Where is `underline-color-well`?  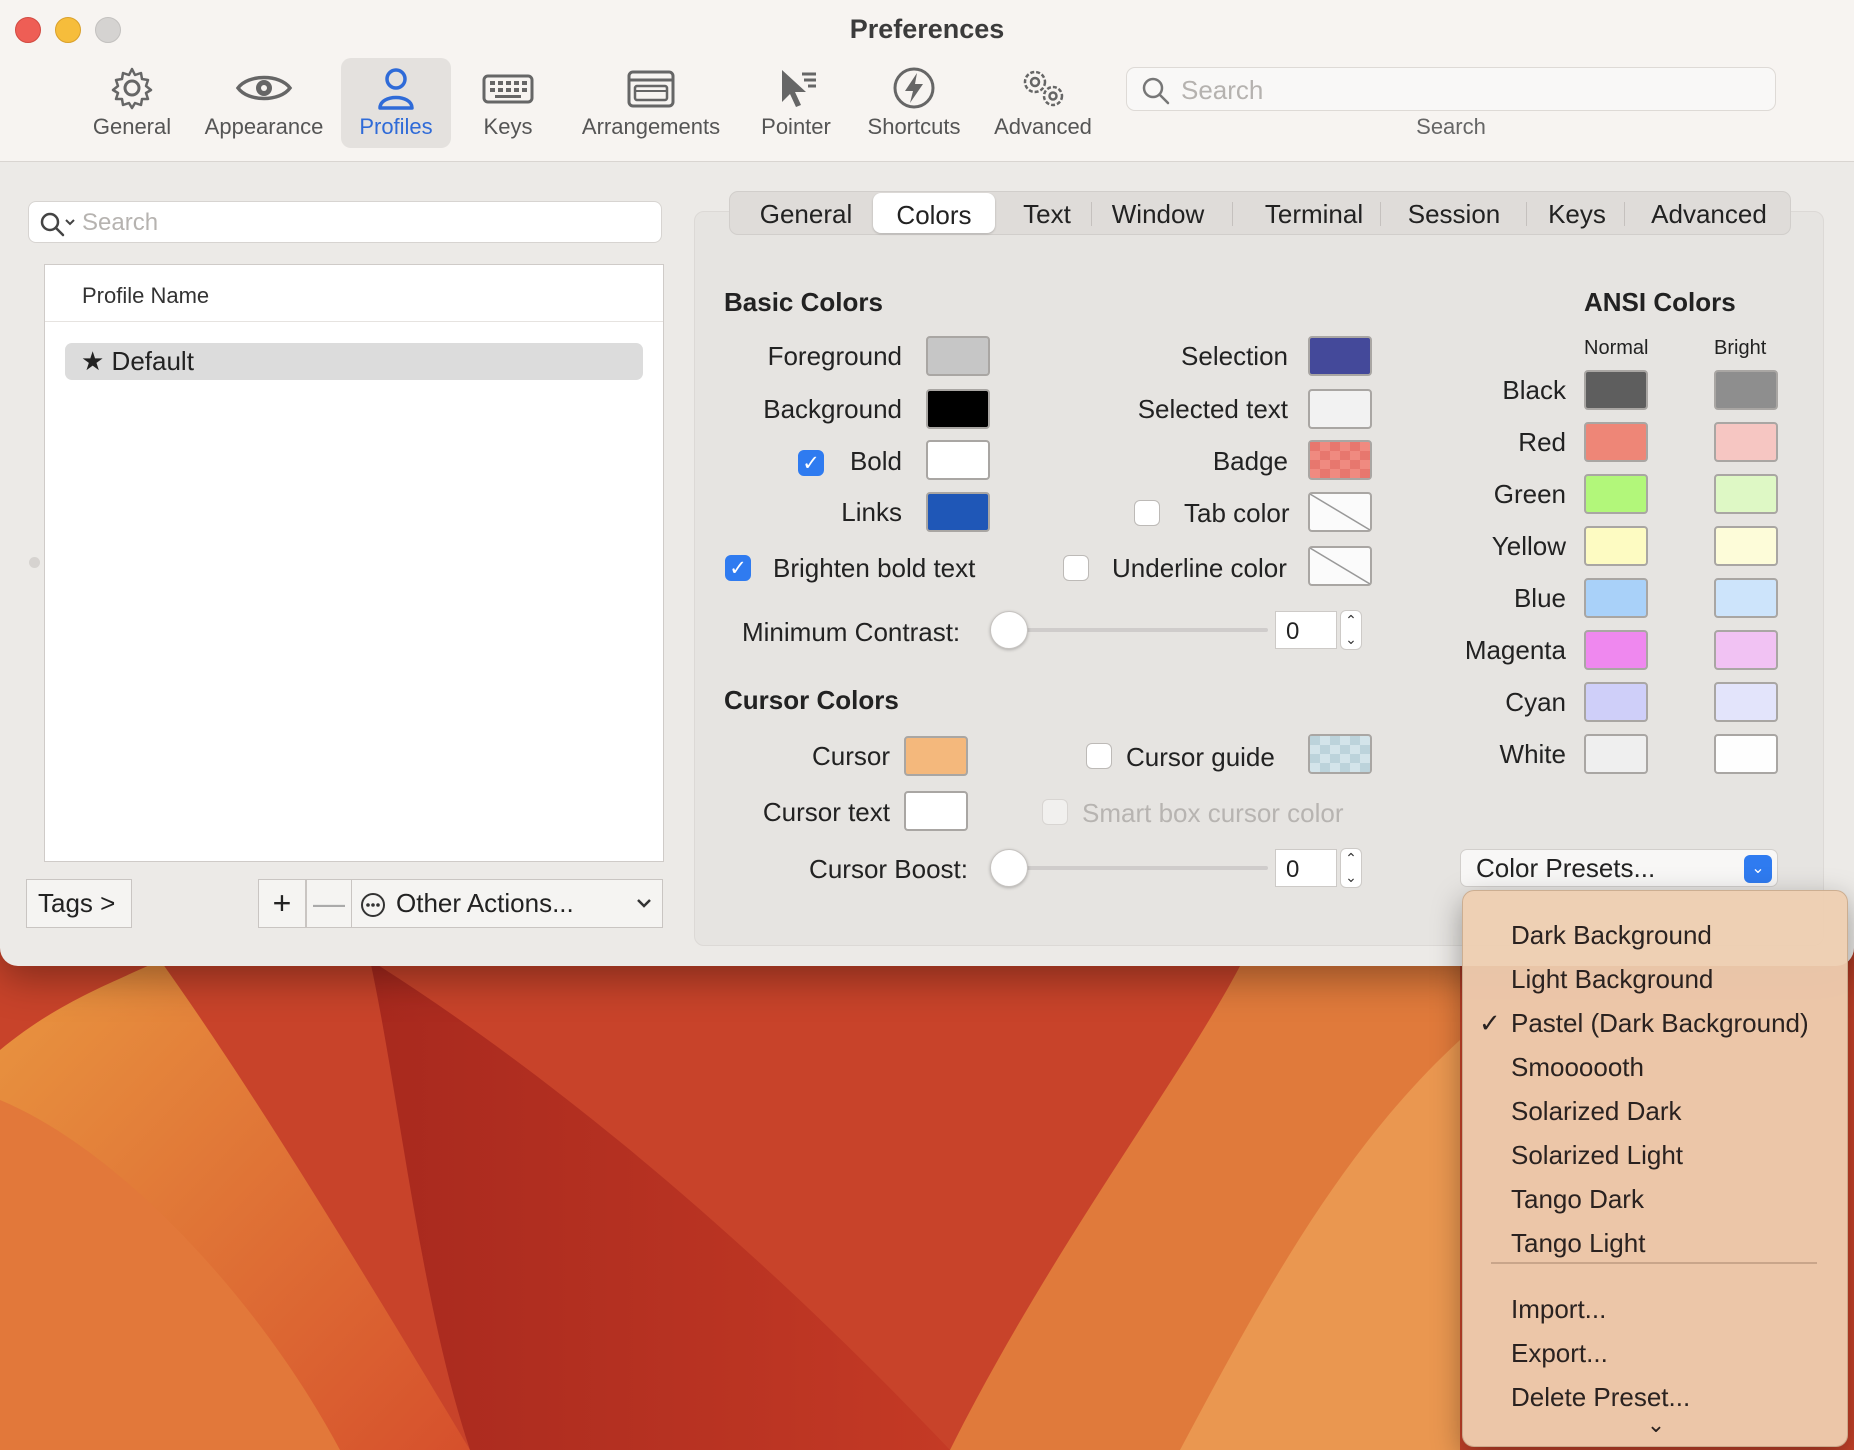
underline-color-well is located at coordinates (1340, 566).